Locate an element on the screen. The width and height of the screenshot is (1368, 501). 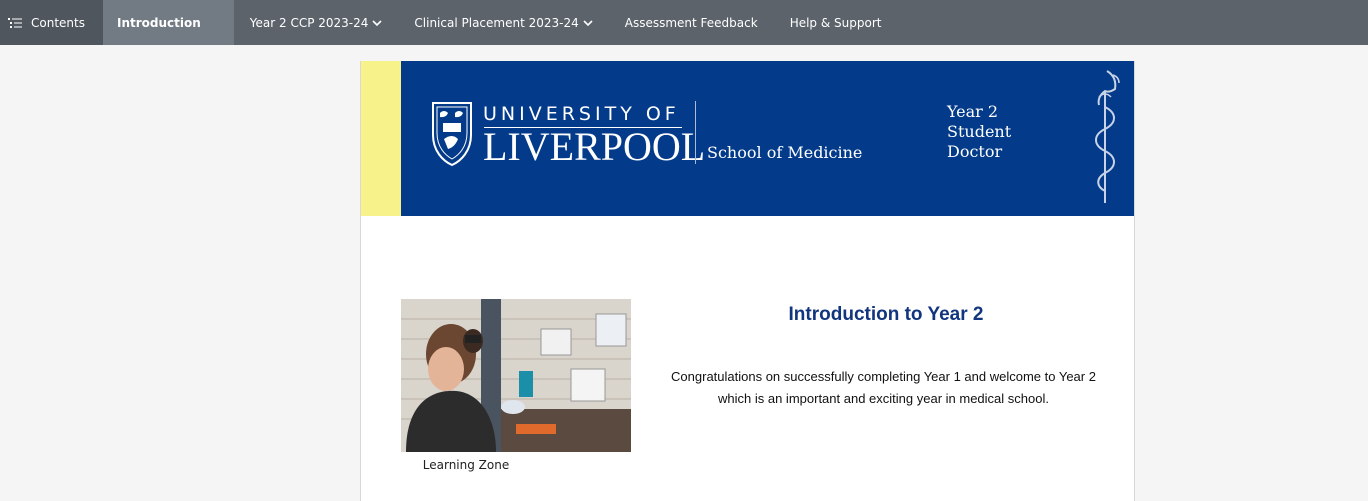
year-line-2: Student is located at coordinates (979, 131).